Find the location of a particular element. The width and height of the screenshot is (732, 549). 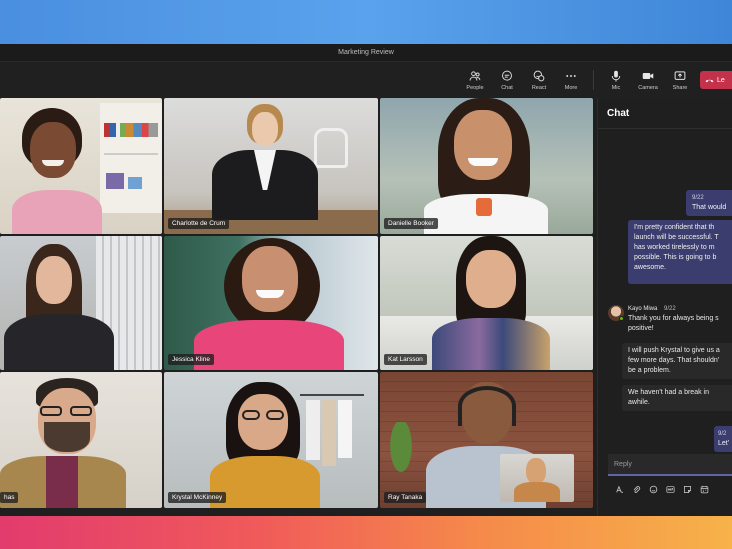

participant-name-tag: Charlotte de Crum is located at coordinates (199, 223).